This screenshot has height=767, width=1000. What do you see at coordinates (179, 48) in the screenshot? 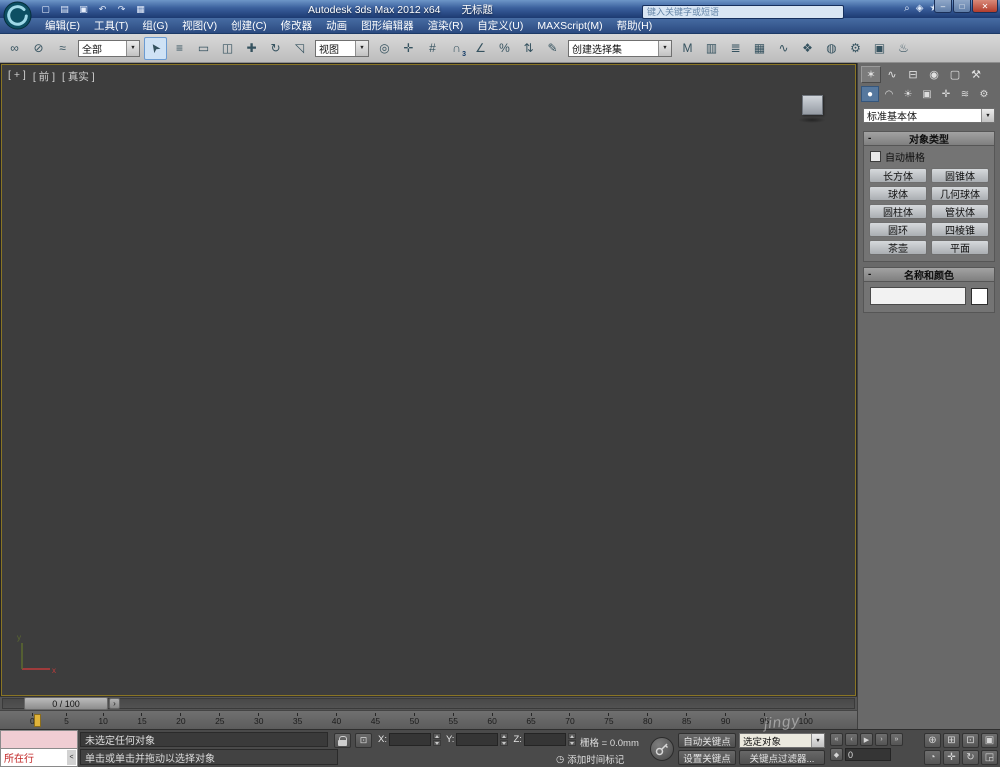
I see `select-by-name-button: ≡` at bounding box center [179, 48].